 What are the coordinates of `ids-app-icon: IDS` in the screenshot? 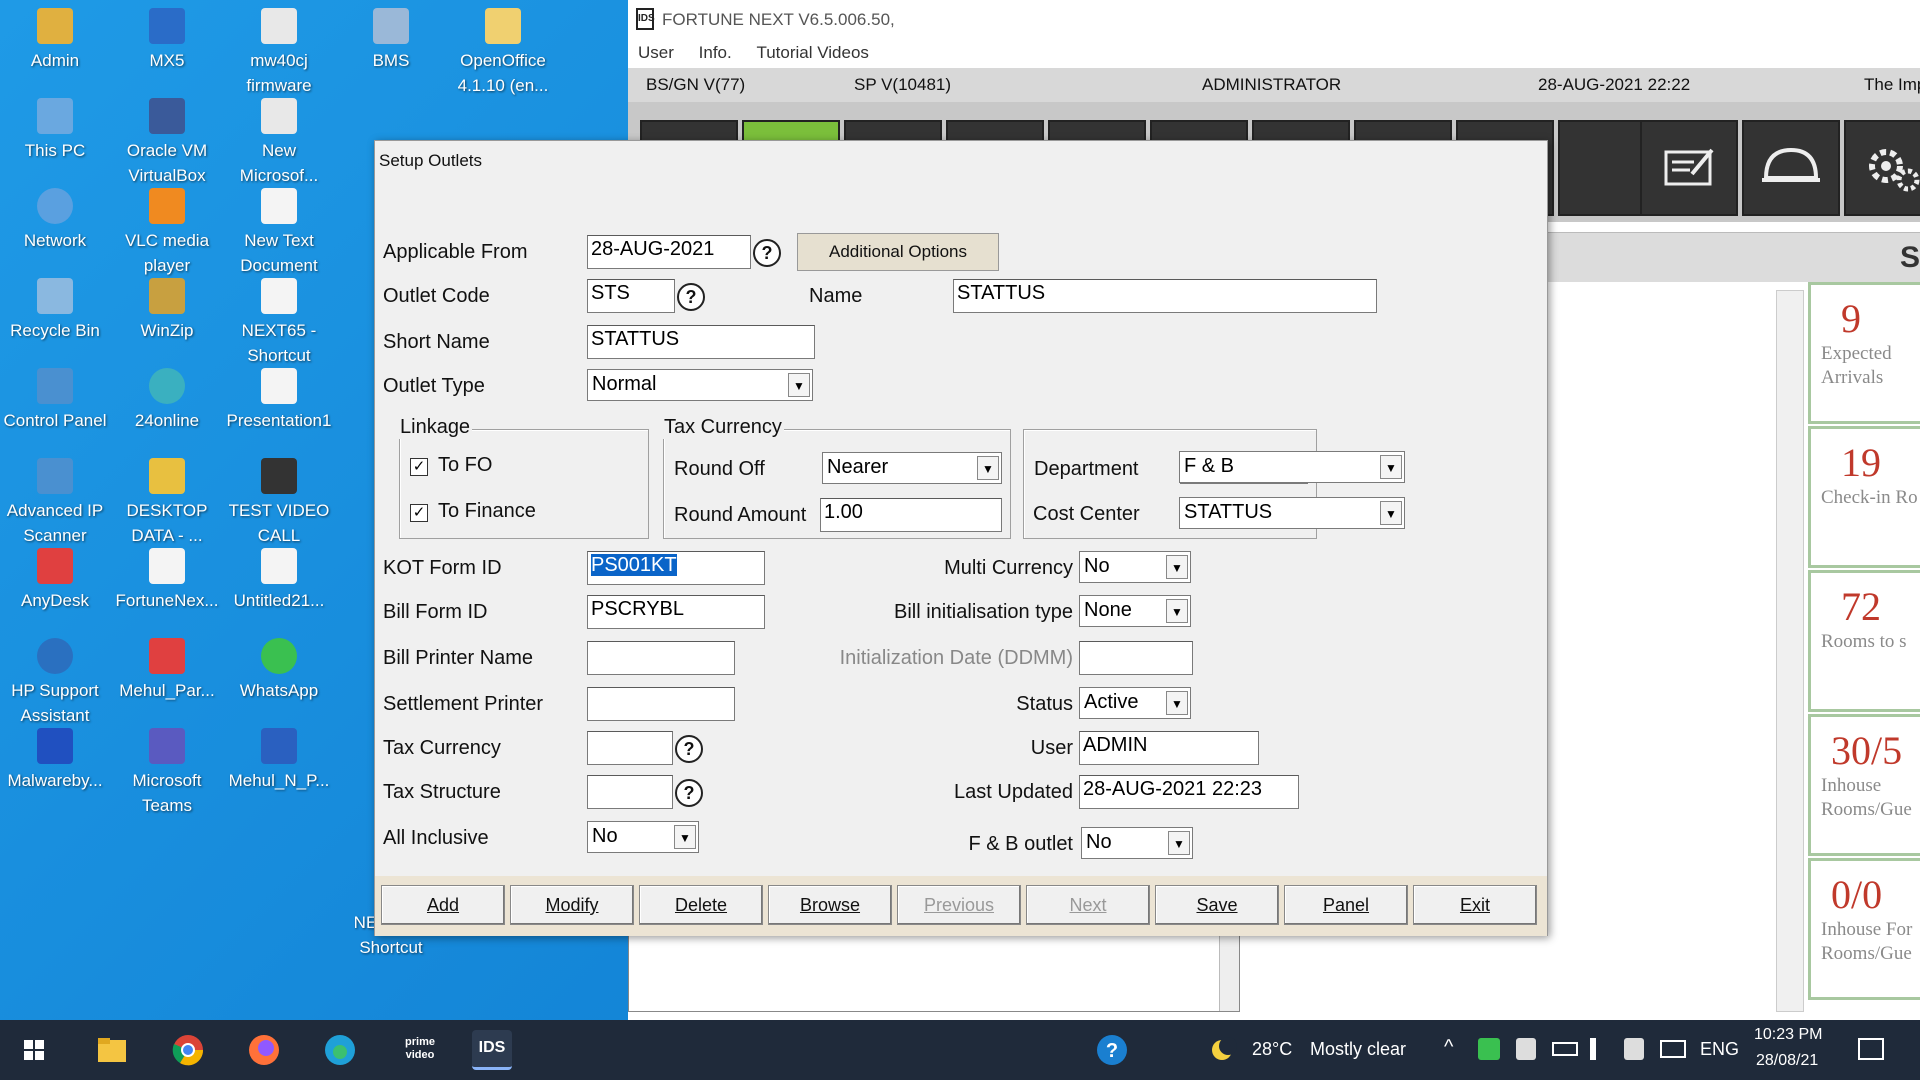 It's located at (492, 1050).